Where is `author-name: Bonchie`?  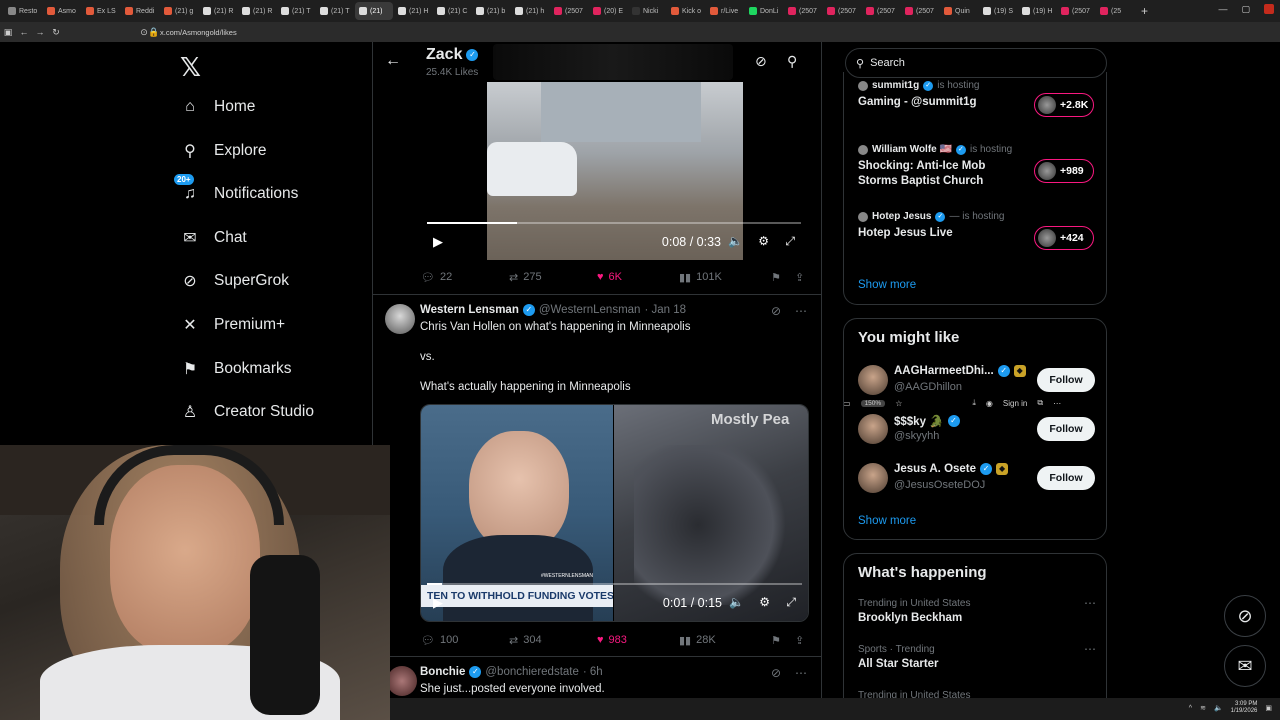 author-name: Bonchie is located at coordinates (442, 672).